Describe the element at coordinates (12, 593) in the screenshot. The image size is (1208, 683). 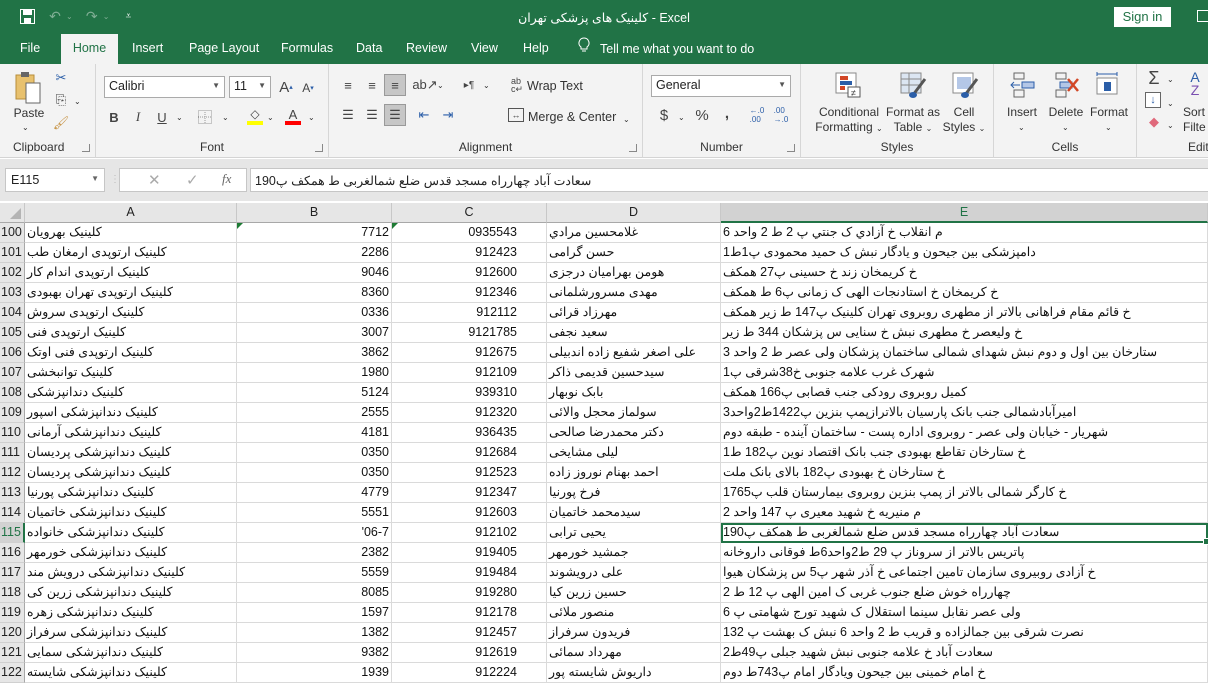
I see `row-header: 118` at that location.